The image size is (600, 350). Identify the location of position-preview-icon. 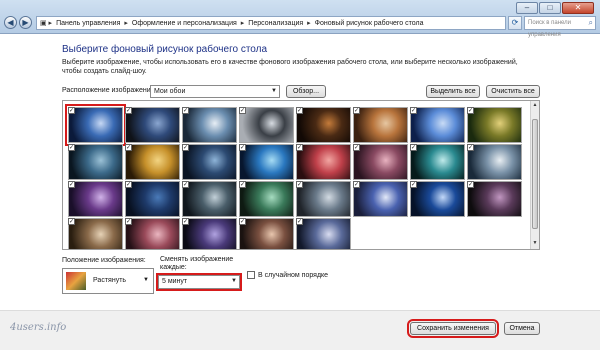
(76, 281).